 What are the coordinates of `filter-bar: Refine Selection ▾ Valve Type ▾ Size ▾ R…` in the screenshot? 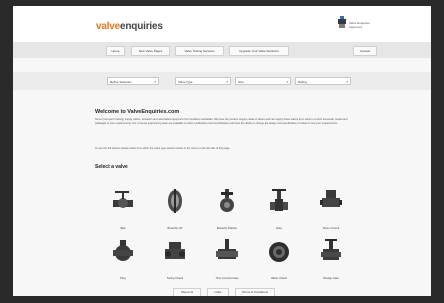 It's located at (222, 81).